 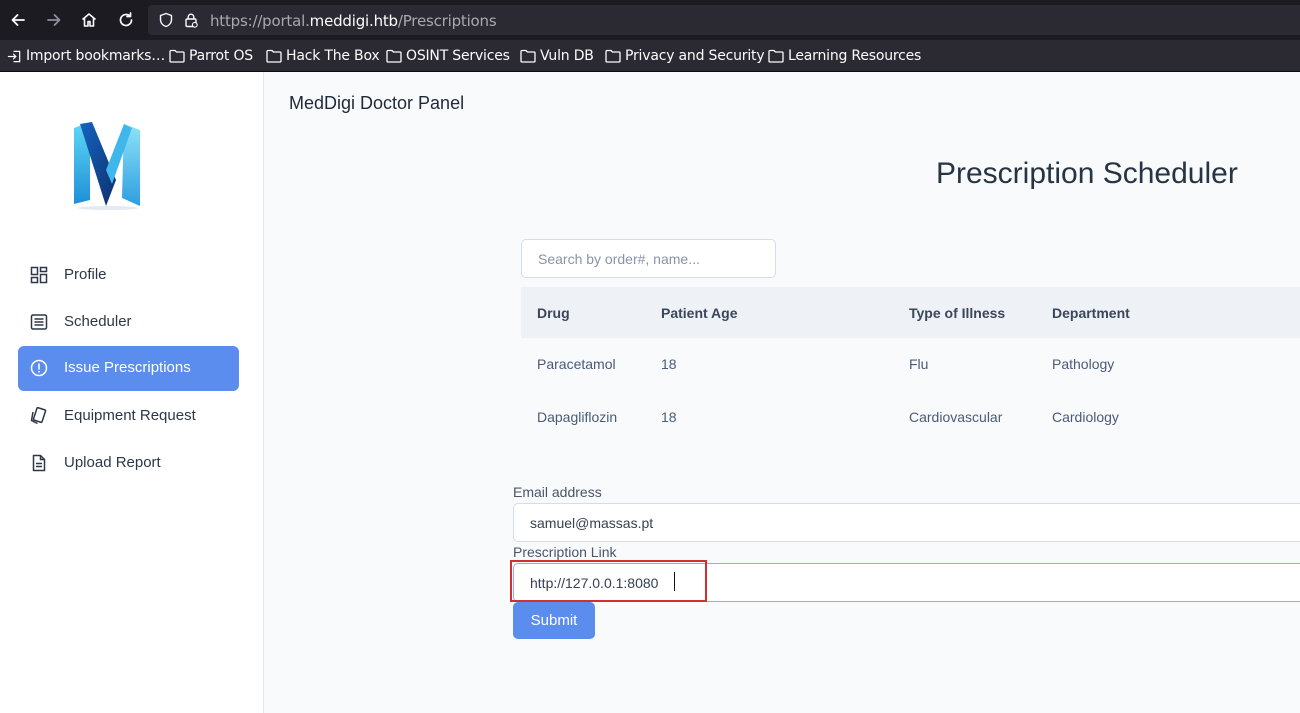 I want to click on dashboard-grid-icon, so click(x=39, y=275).